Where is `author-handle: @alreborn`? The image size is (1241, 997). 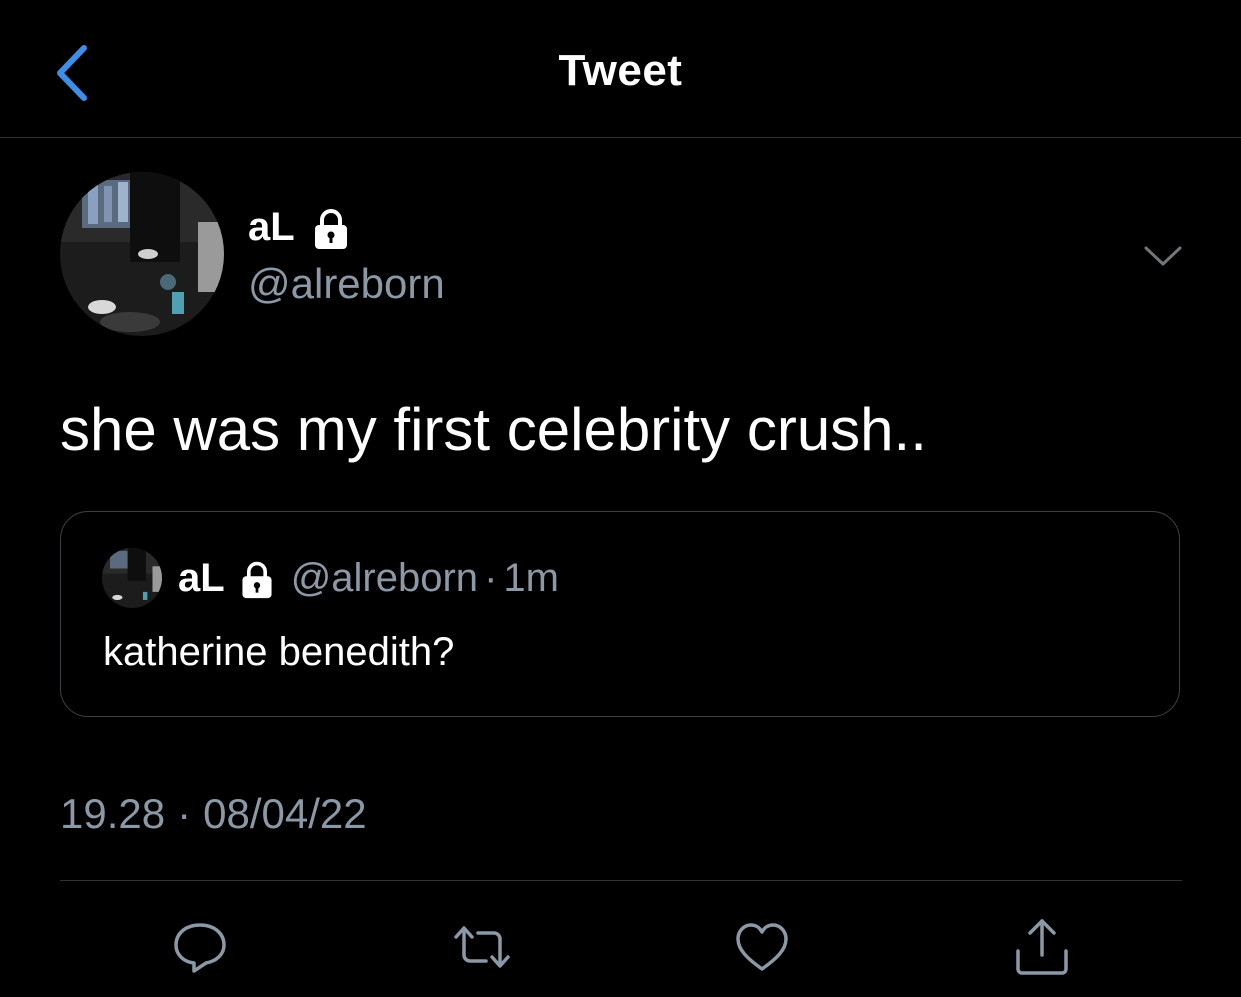 author-handle: @alreborn is located at coordinates (346, 284).